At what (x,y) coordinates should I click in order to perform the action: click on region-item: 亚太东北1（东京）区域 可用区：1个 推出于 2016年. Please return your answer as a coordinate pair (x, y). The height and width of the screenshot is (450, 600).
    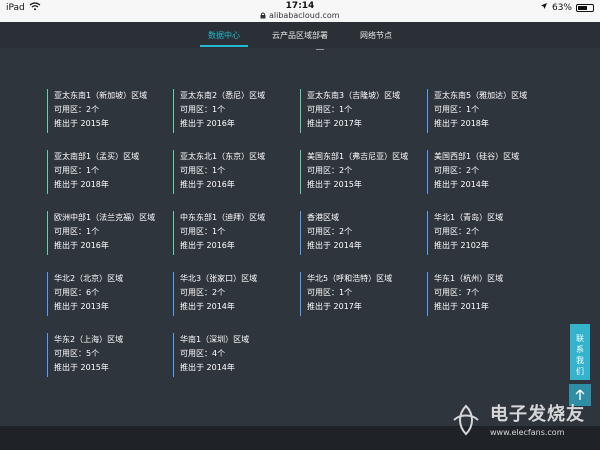
    Looking at the image, I should click on (219, 172).